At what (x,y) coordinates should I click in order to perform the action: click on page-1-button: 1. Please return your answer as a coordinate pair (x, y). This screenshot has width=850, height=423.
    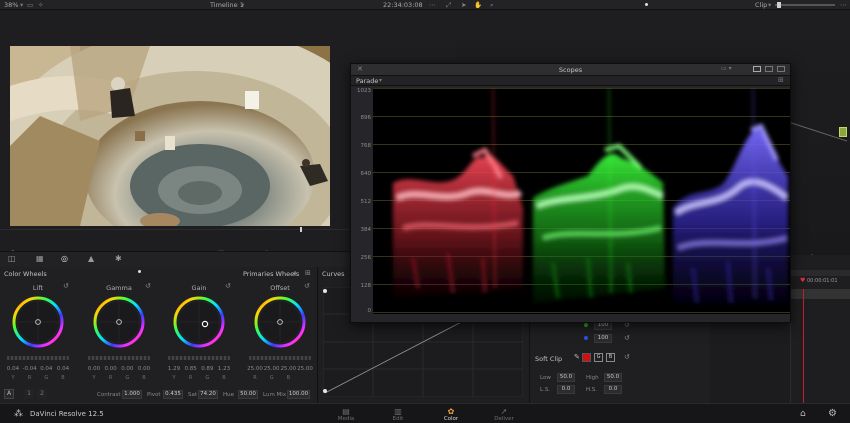
    Looking at the image, I should click on (29, 394).